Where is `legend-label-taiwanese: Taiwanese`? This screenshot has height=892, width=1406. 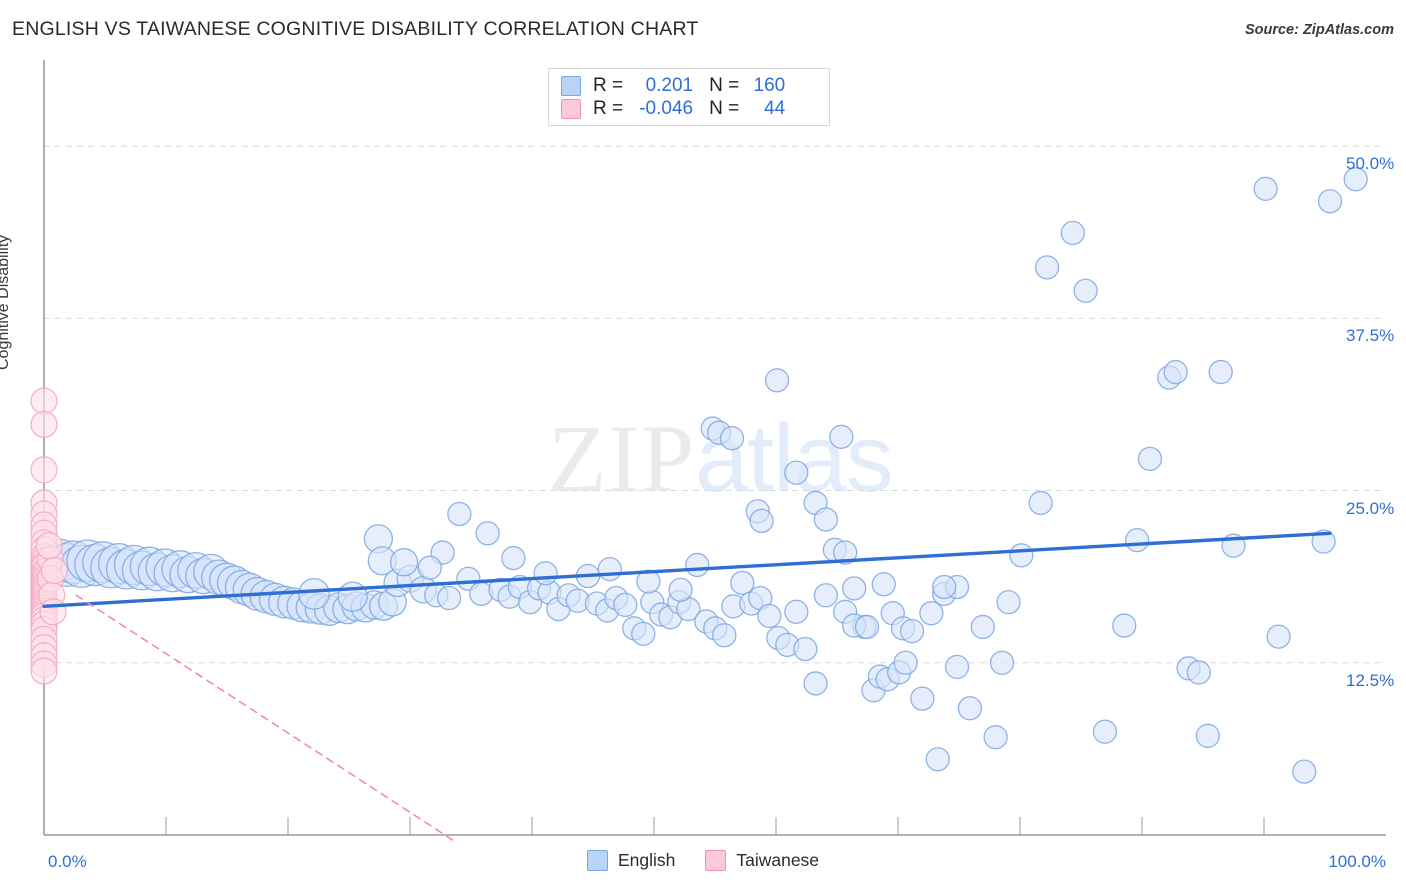
legend-label-taiwanese: Taiwanese is located at coordinates (778, 860).